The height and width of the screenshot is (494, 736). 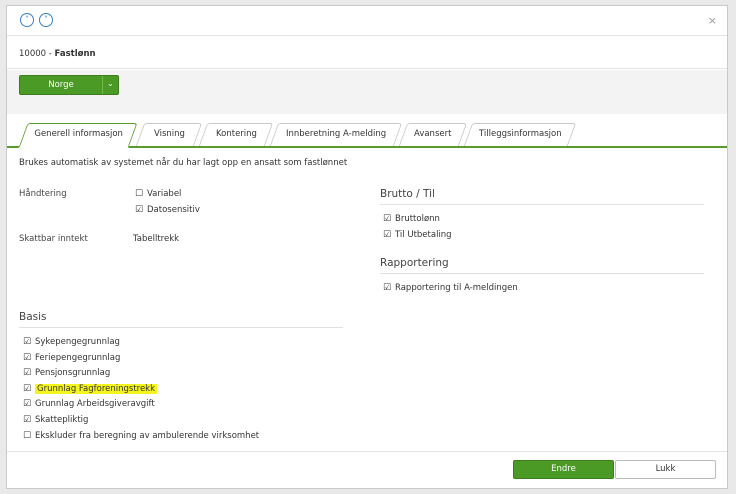 I want to click on title-number: 10000, so click(x=33, y=54).